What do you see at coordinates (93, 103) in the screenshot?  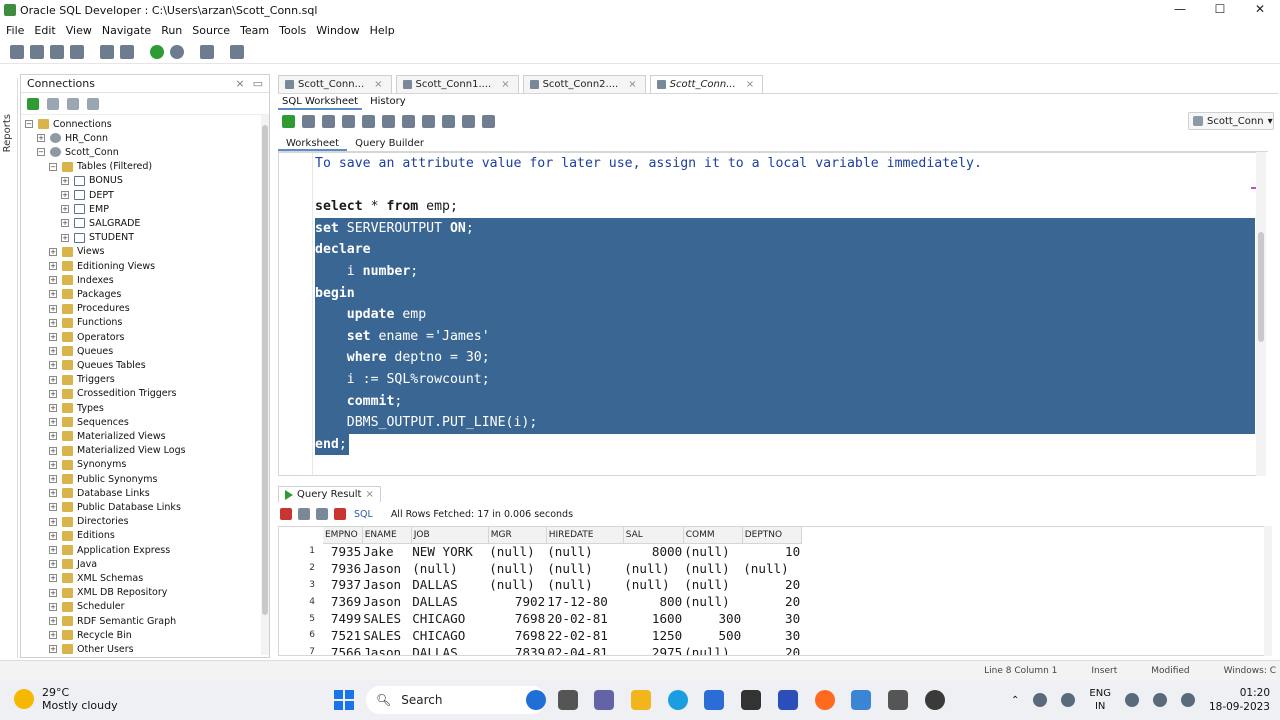 I see `schema-browser-icon` at bounding box center [93, 103].